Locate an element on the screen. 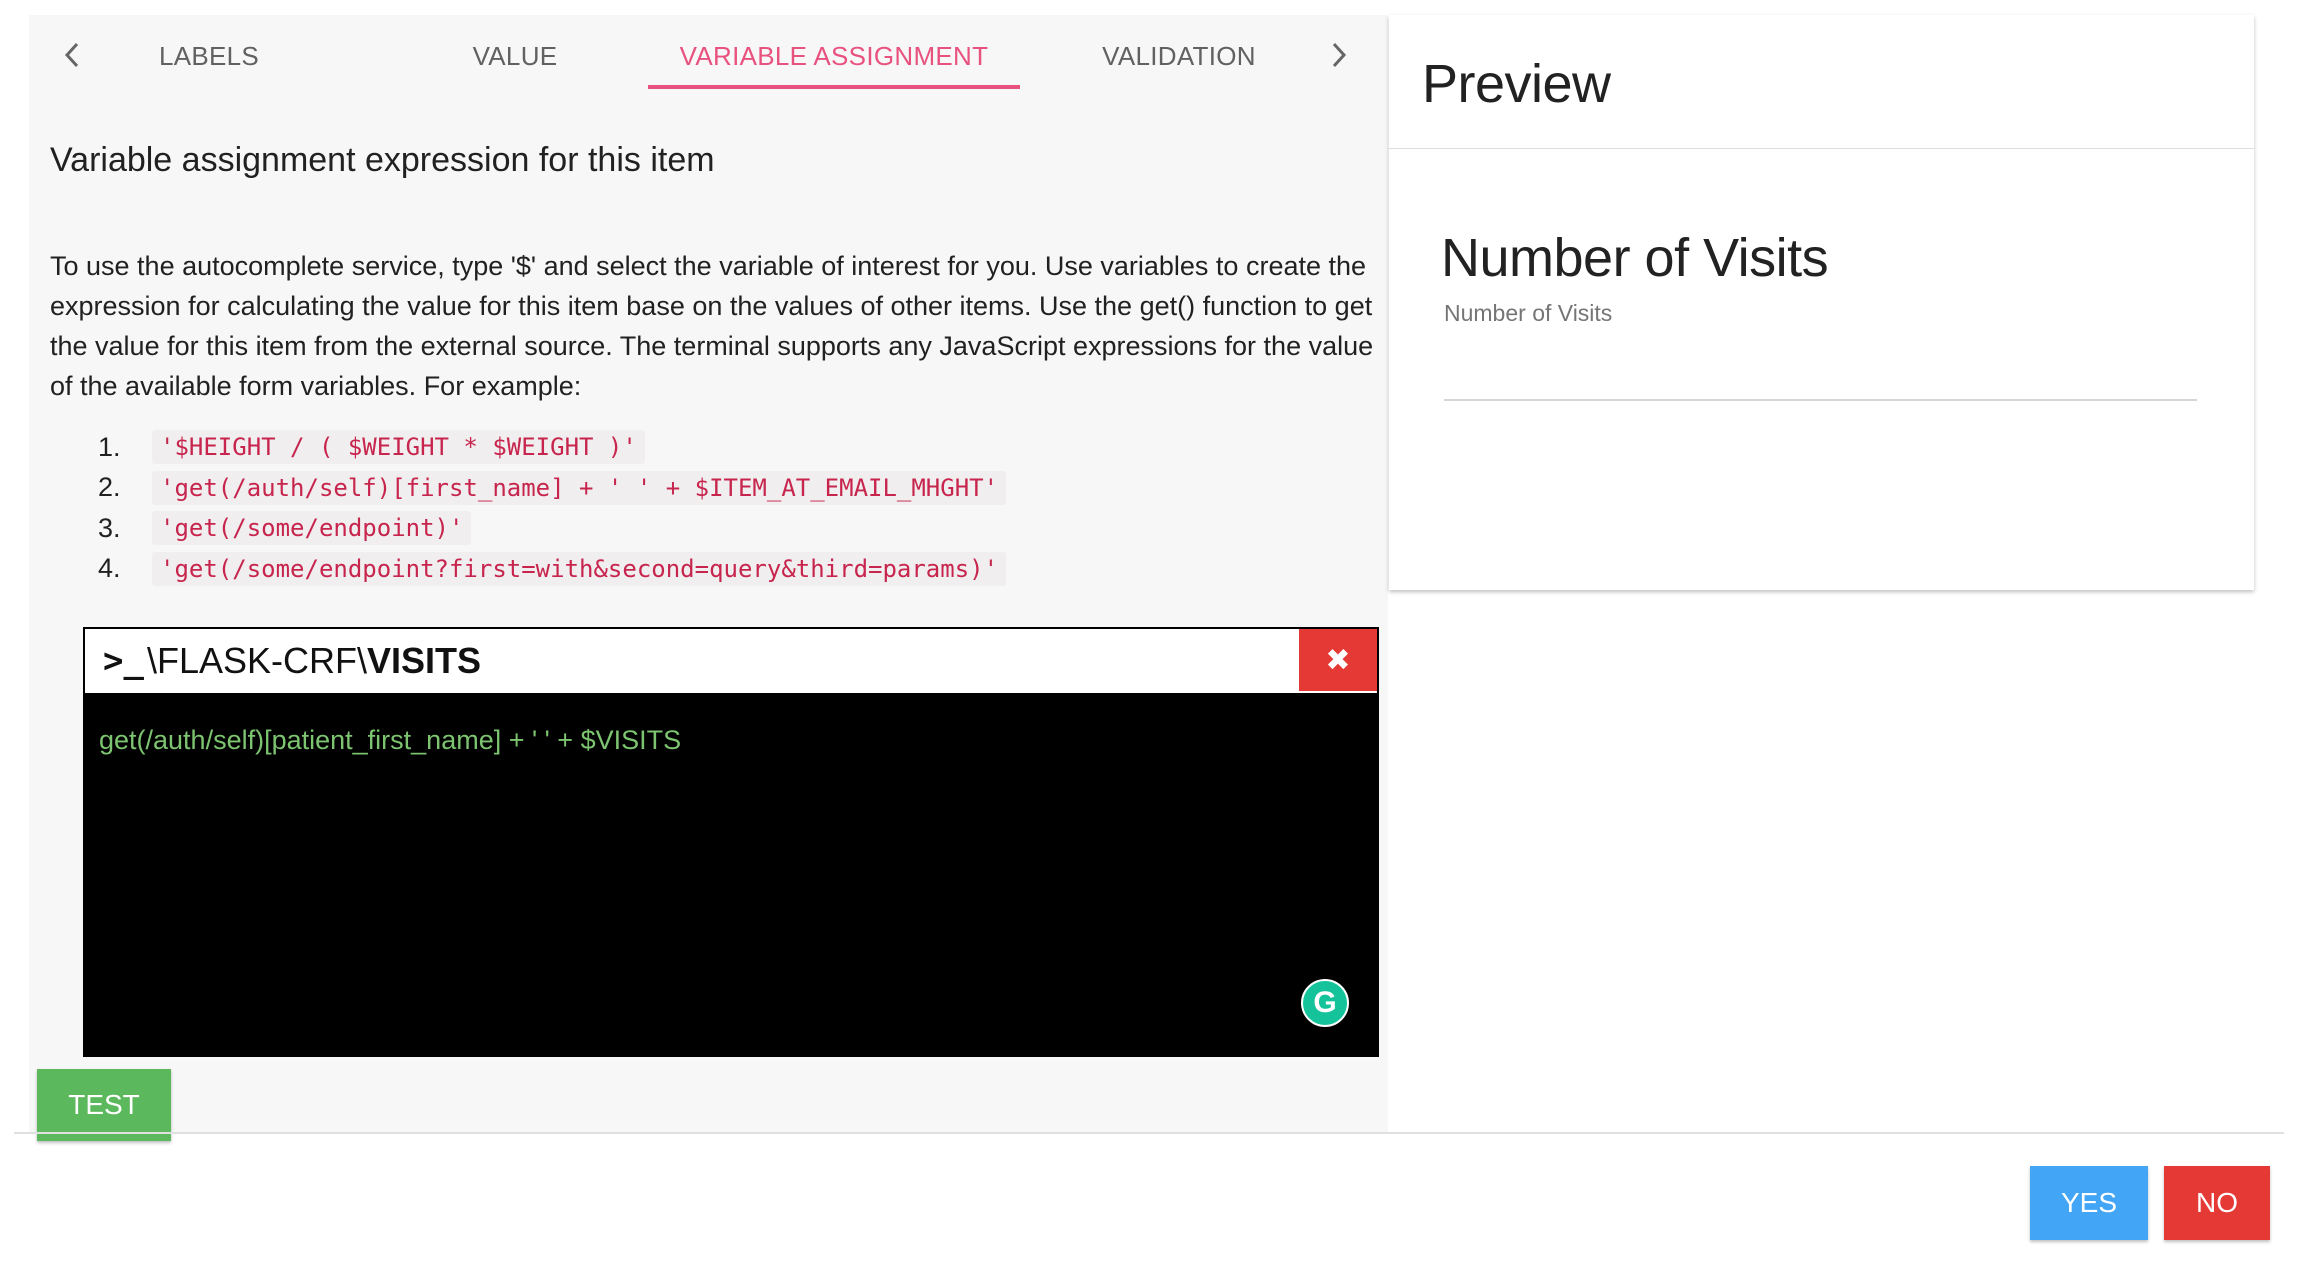  terminal-header: >_ \FLASK-CRF\VISITS ✖ is located at coordinates (731, 662).